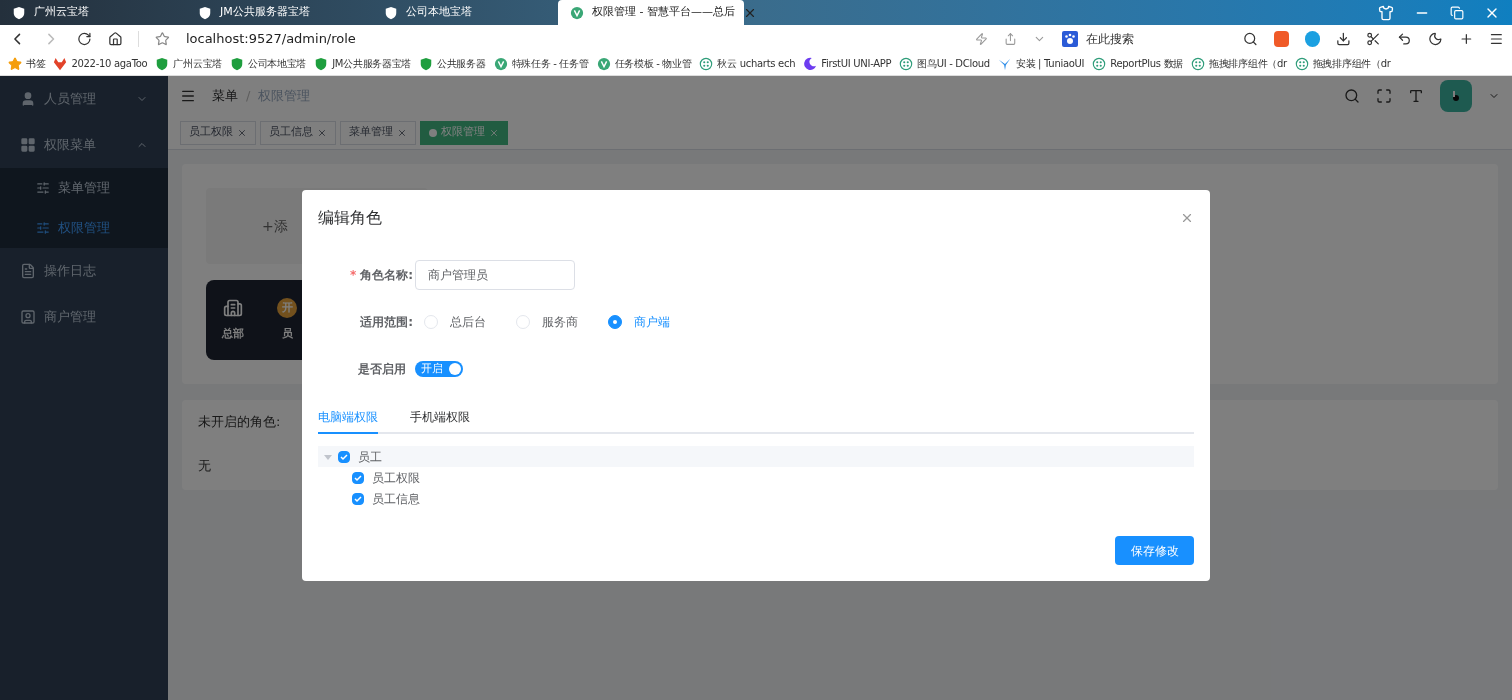  I want to click on grid-icon, so click(28, 145).